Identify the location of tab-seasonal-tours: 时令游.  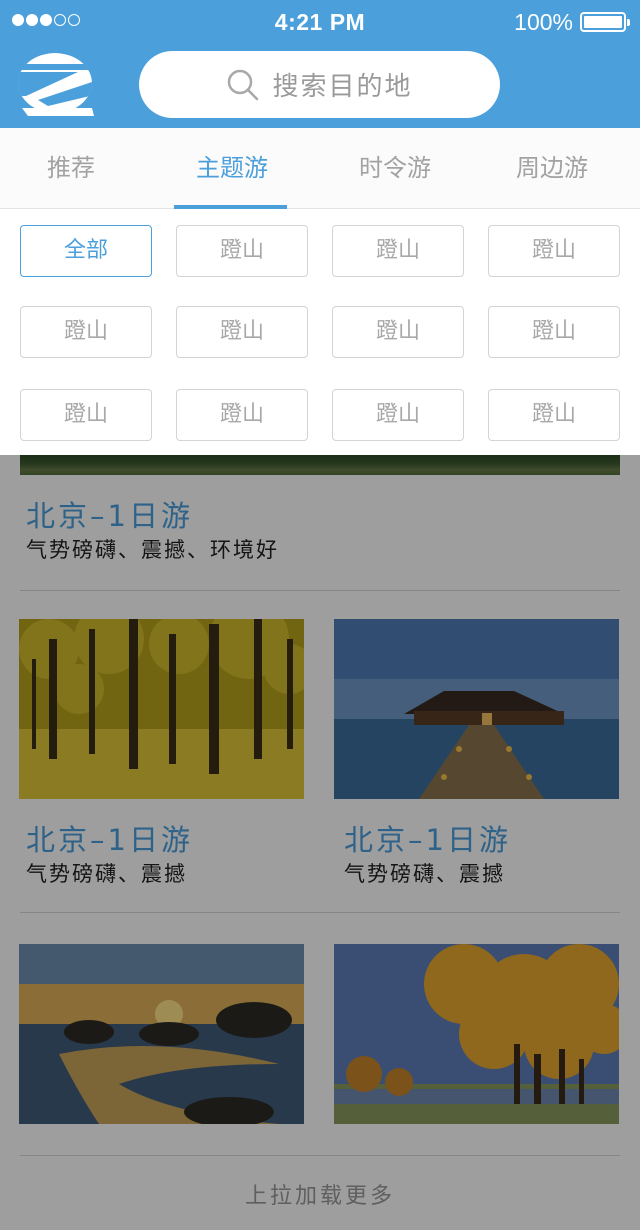
(395, 168).